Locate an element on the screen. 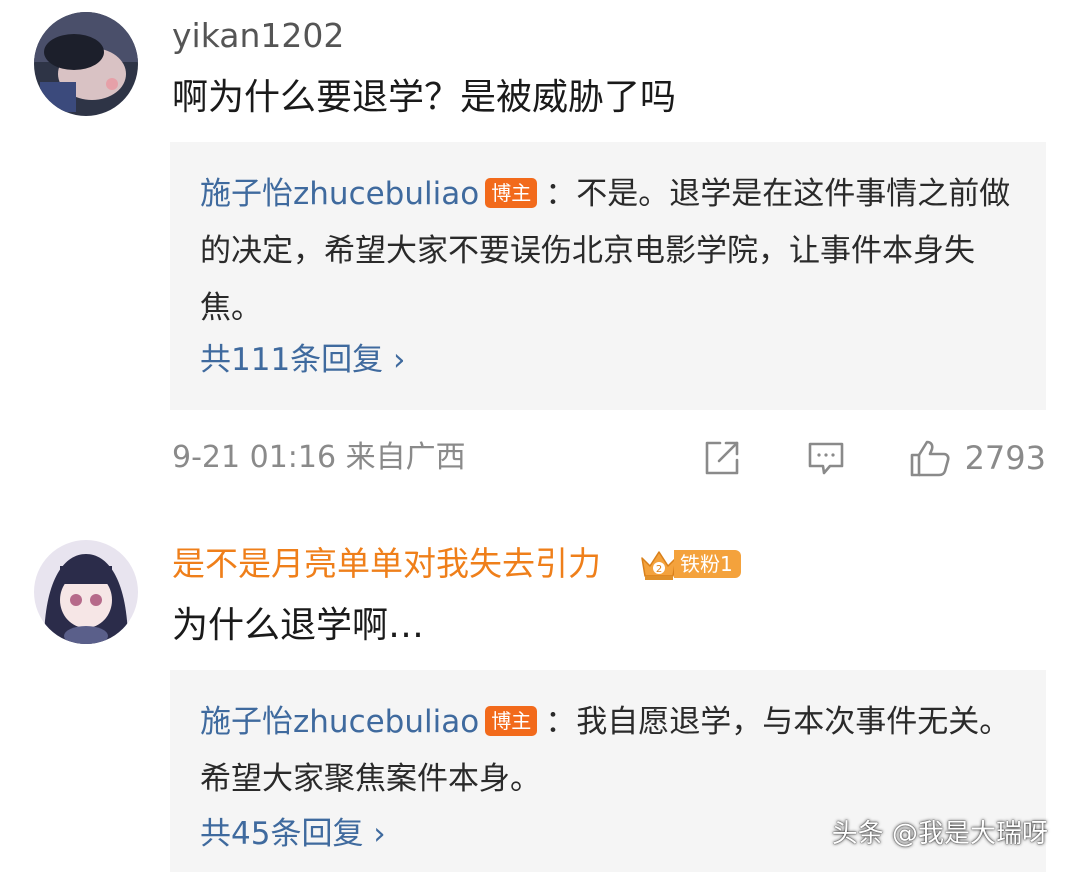 The image size is (1074, 872). fan-level-label: 铁粉1 is located at coordinates (707, 564).